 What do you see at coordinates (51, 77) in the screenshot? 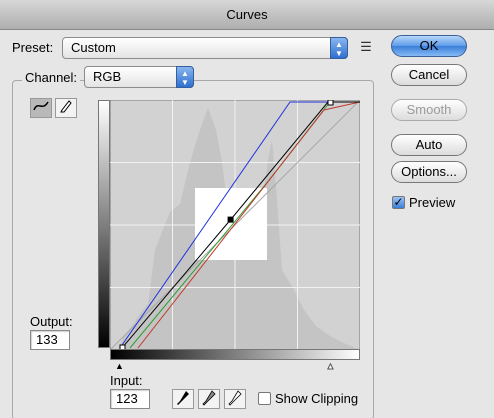
I see `channel-label: Channel:` at bounding box center [51, 77].